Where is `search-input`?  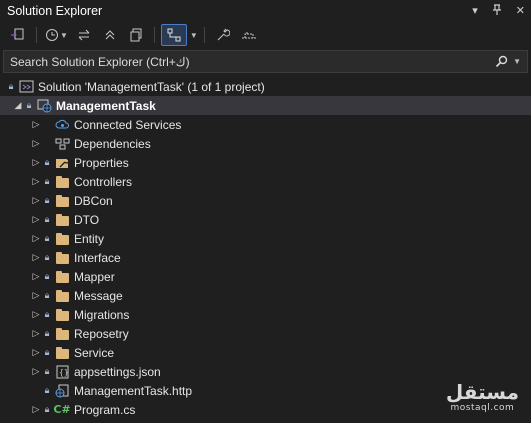
search-input is located at coordinates (220, 61).